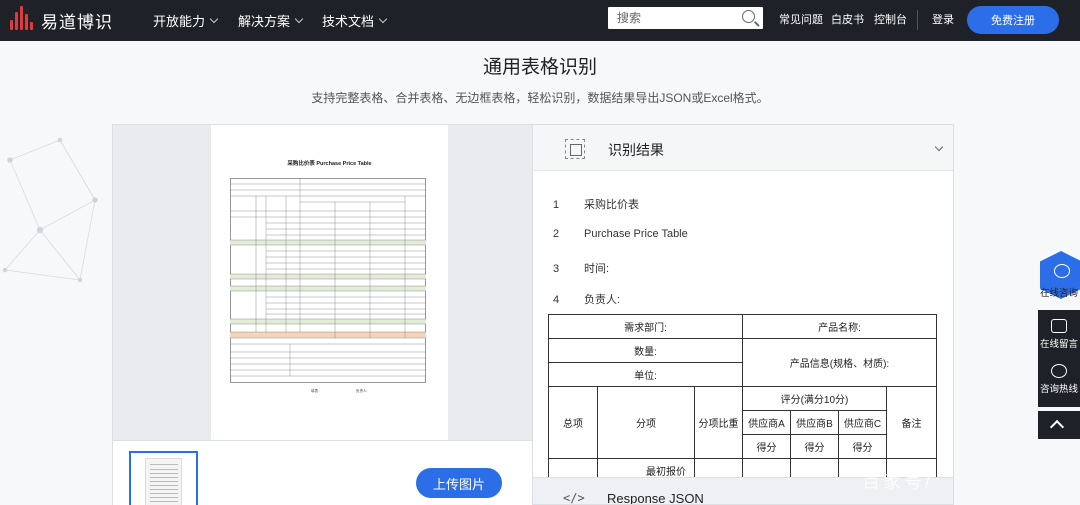 The height and width of the screenshot is (505, 1080). What do you see at coordinates (573, 422) in the screenshot?
I see `cell-total: 总项` at bounding box center [573, 422].